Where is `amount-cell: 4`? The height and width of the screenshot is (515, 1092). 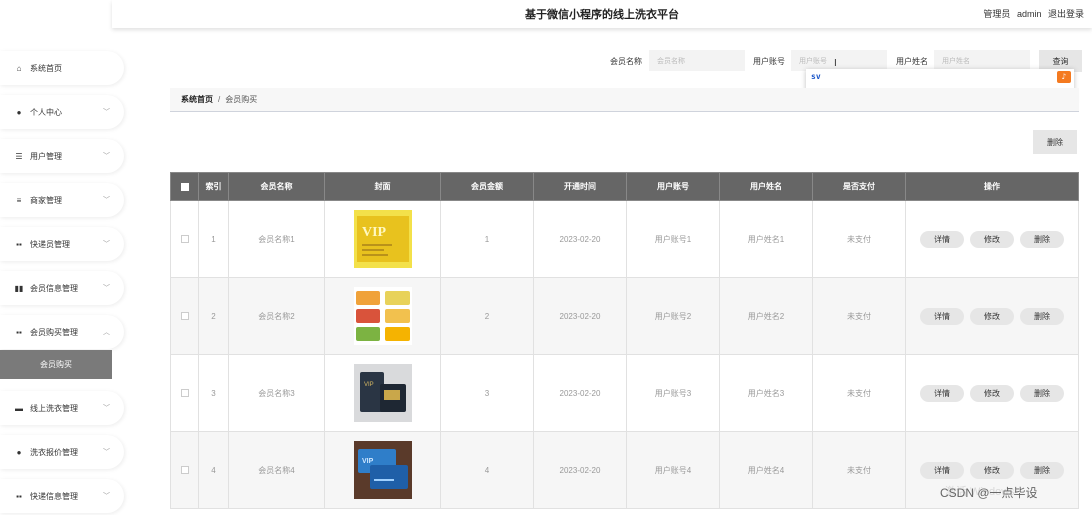 amount-cell: 4 is located at coordinates (487, 470).